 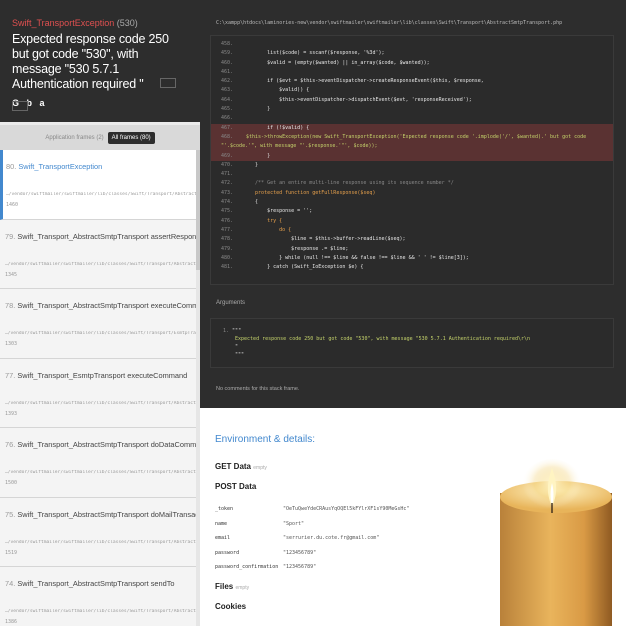 What do you see at coordinates (412, 211) in the screenshot?
I see `code-line: 475. $response = '';` at bounding box center [412, 211].